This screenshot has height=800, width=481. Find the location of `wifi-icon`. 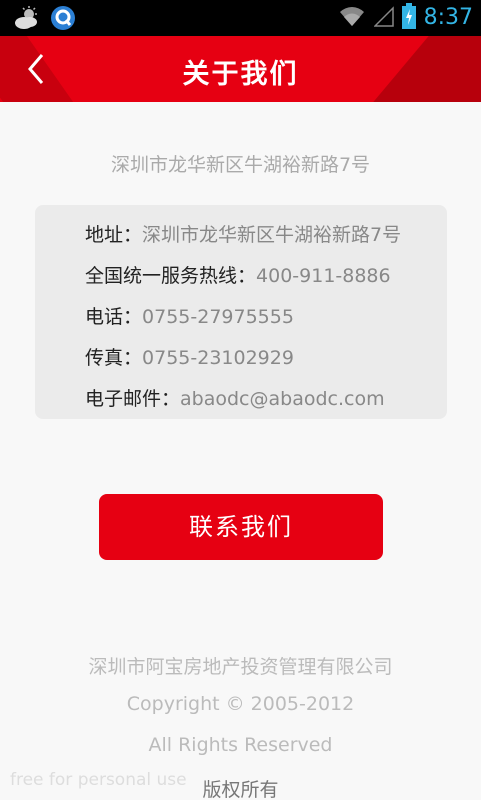

wifi-icon is located at coordinates (352, 18).